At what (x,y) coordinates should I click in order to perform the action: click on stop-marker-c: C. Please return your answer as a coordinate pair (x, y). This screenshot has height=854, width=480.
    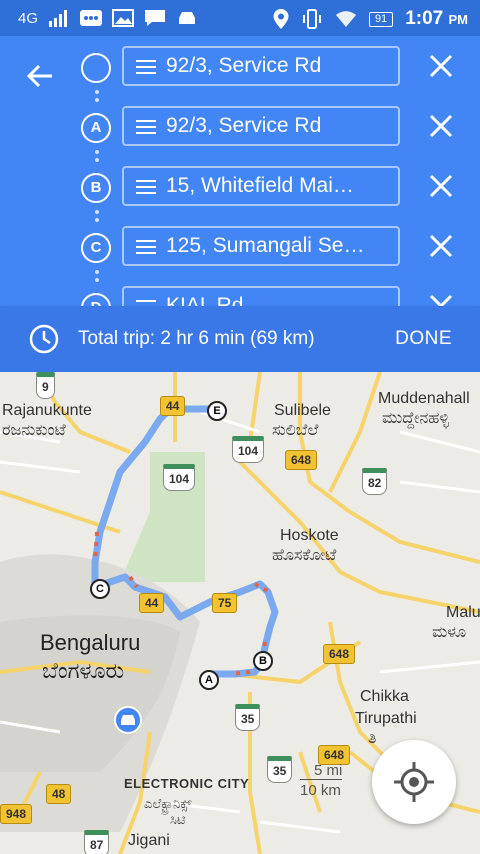
    Looking at the image, I should click on (96, 248).